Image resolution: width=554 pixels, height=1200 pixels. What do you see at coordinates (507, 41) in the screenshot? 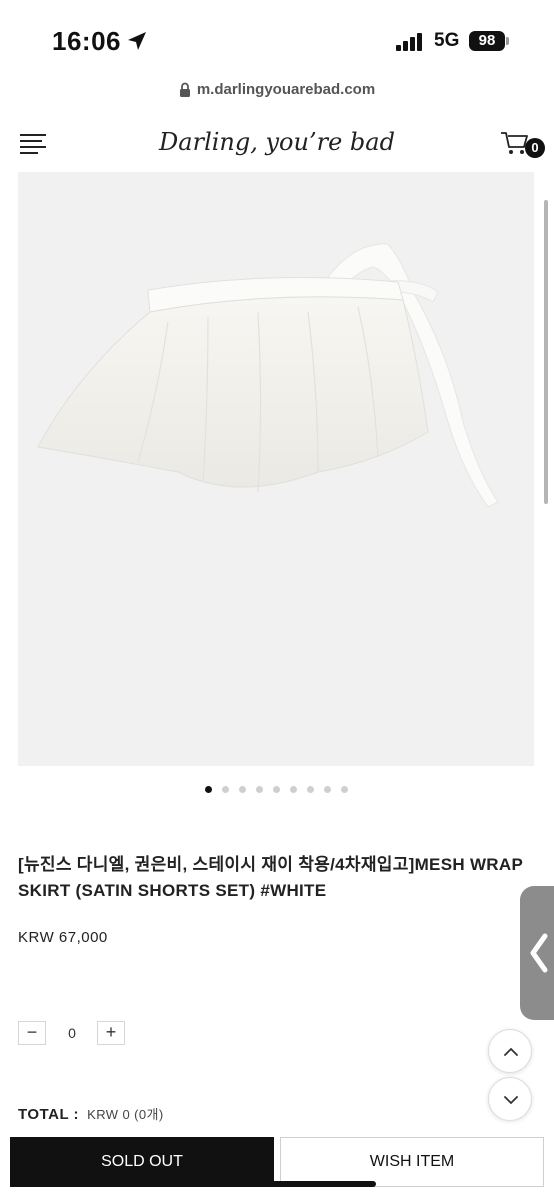
I see `battery-tip` at bounding box center [507, 41].